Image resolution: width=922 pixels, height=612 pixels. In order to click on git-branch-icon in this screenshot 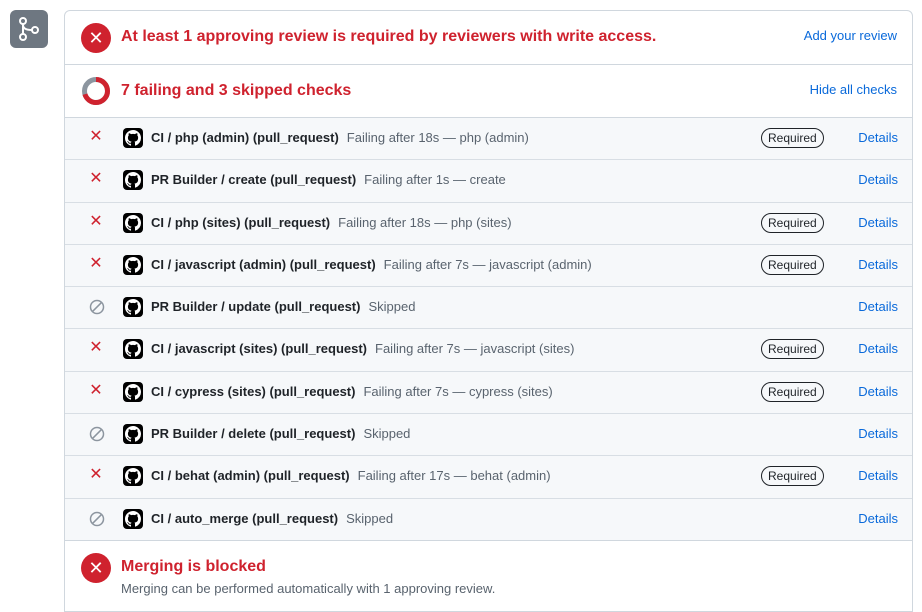, I will do `click(29, 29)`.